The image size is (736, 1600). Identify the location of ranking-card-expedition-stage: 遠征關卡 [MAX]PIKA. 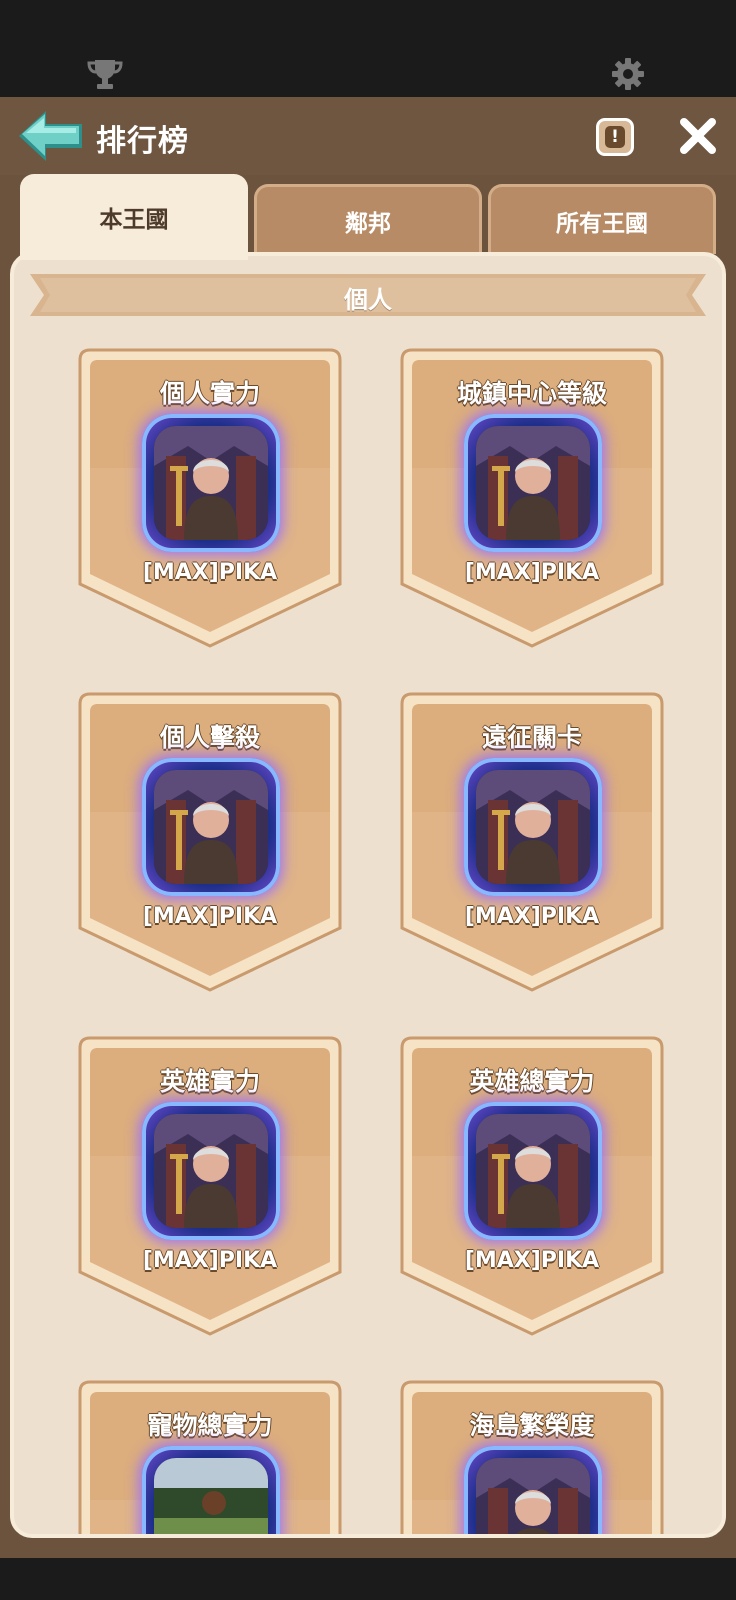
(532, 842).